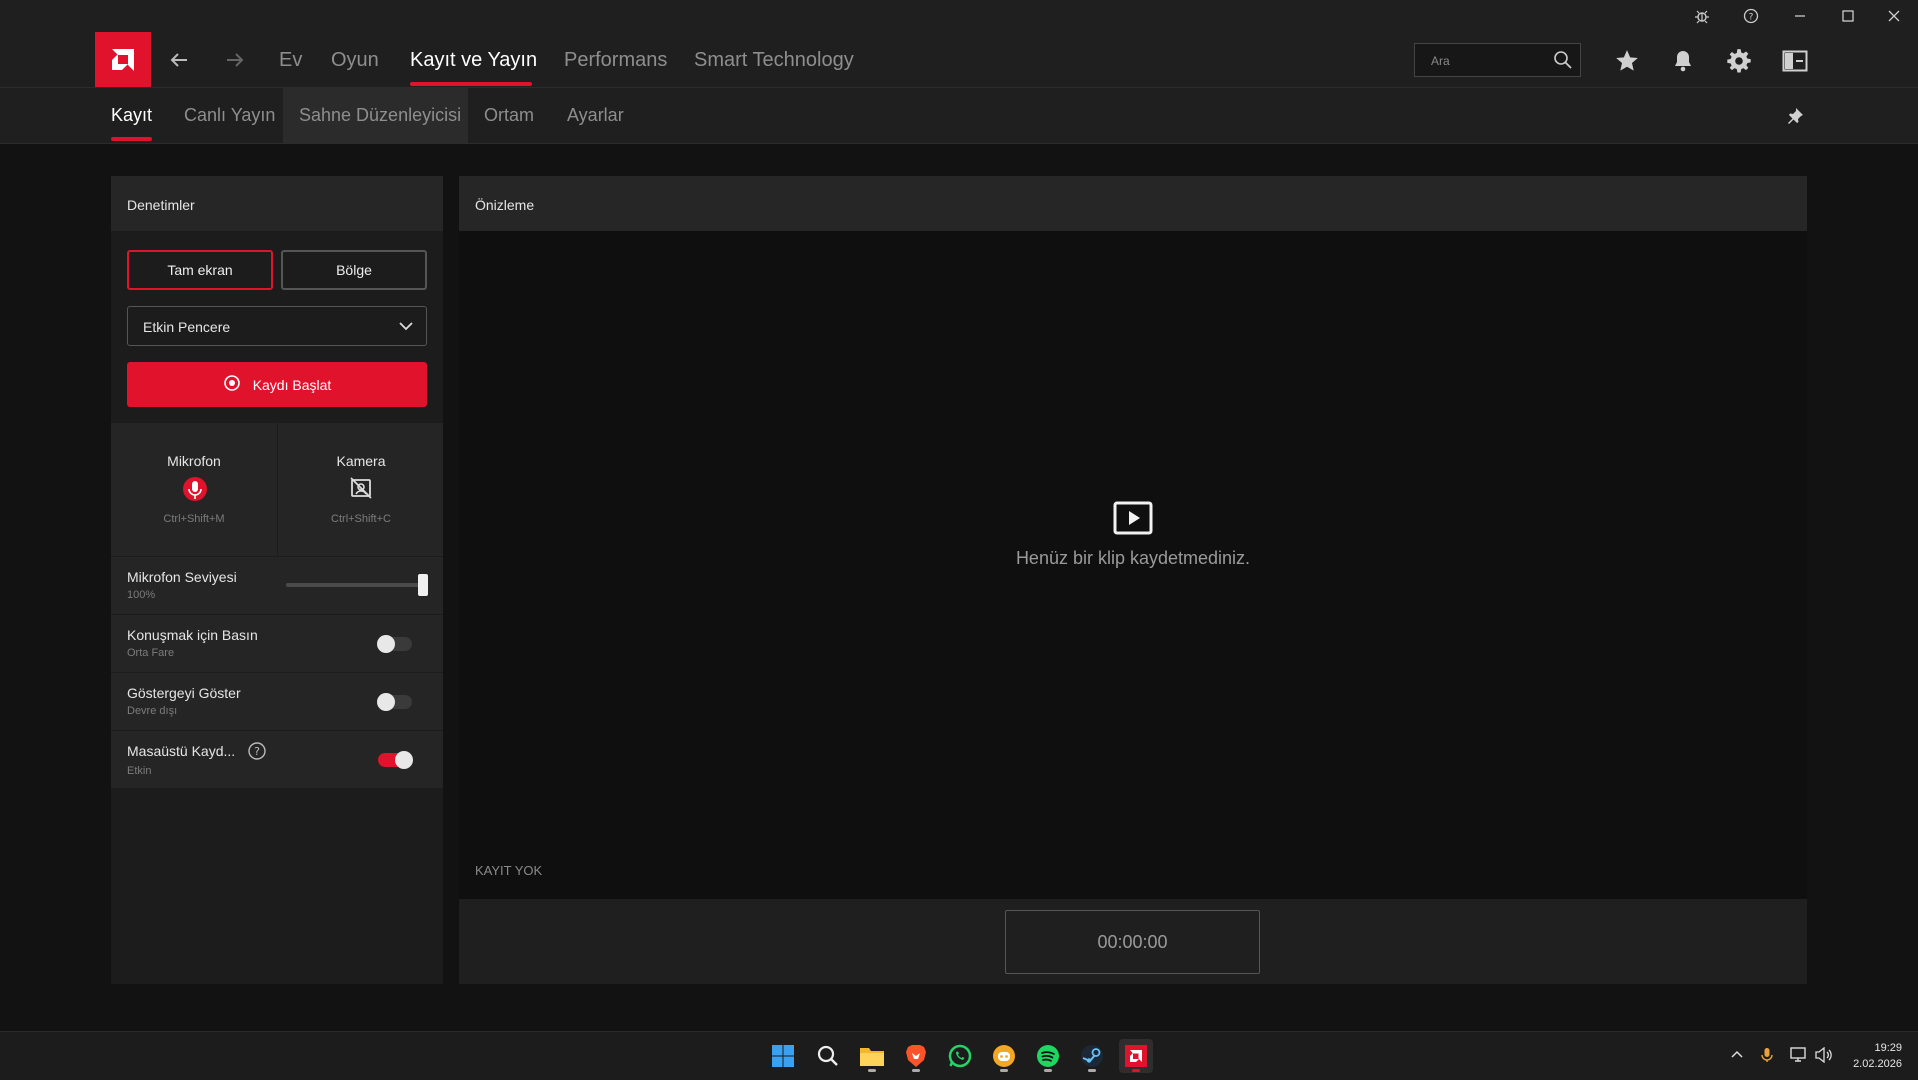 The height and width of the screenshot is (1080, 1918). Describe the element at coordinates (131, 139) in the screenshot. I see `subnav-active-indicator` at that location.